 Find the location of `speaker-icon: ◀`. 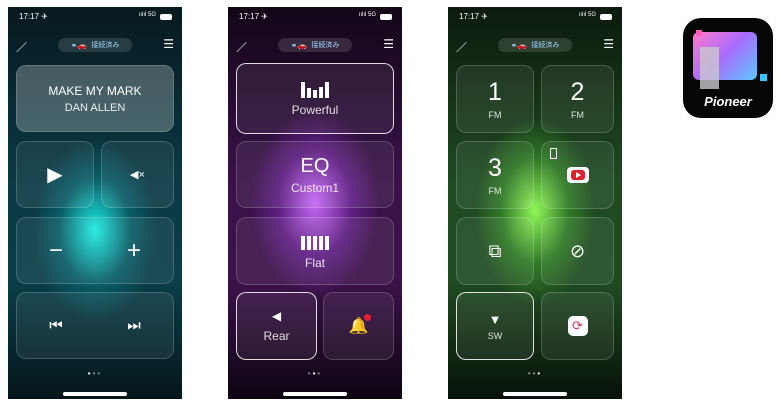

speaker-icon: ◀ is located at coordinates (276, 316).